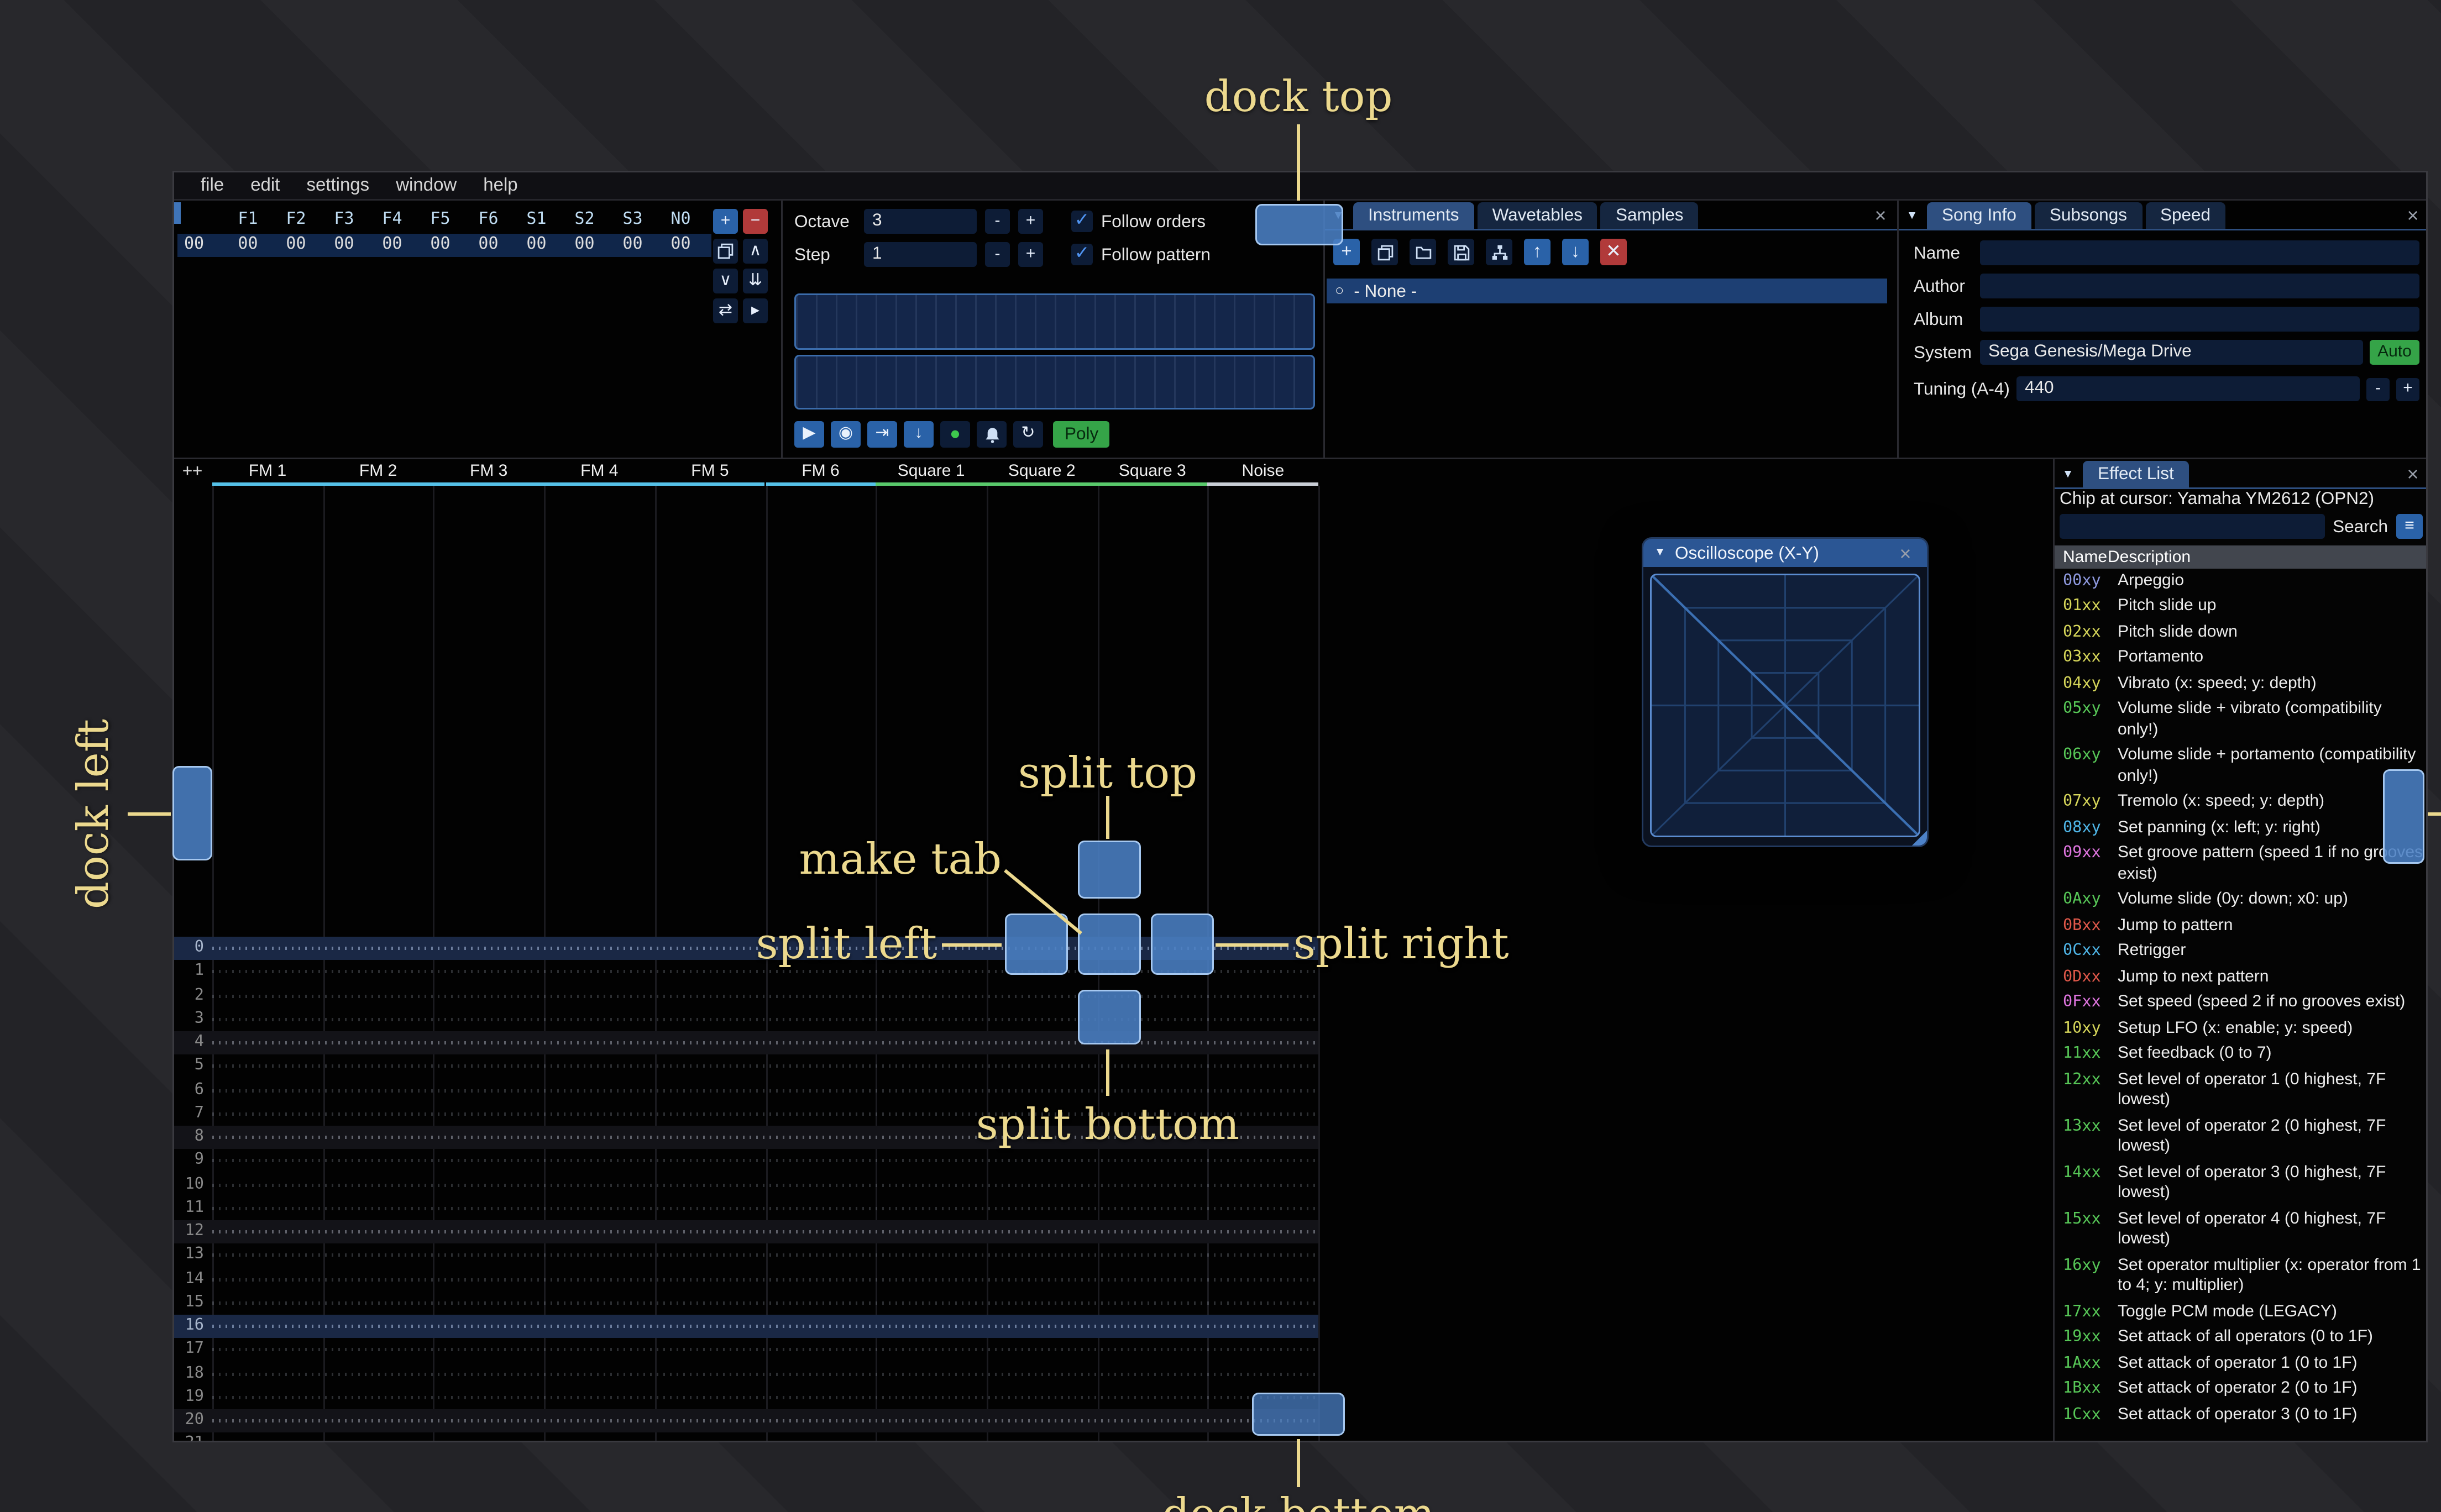  What do you see at coordinates (426, 186) in the screenshot?
I see `menu-item-window: window` at bounding box center [426, 186].